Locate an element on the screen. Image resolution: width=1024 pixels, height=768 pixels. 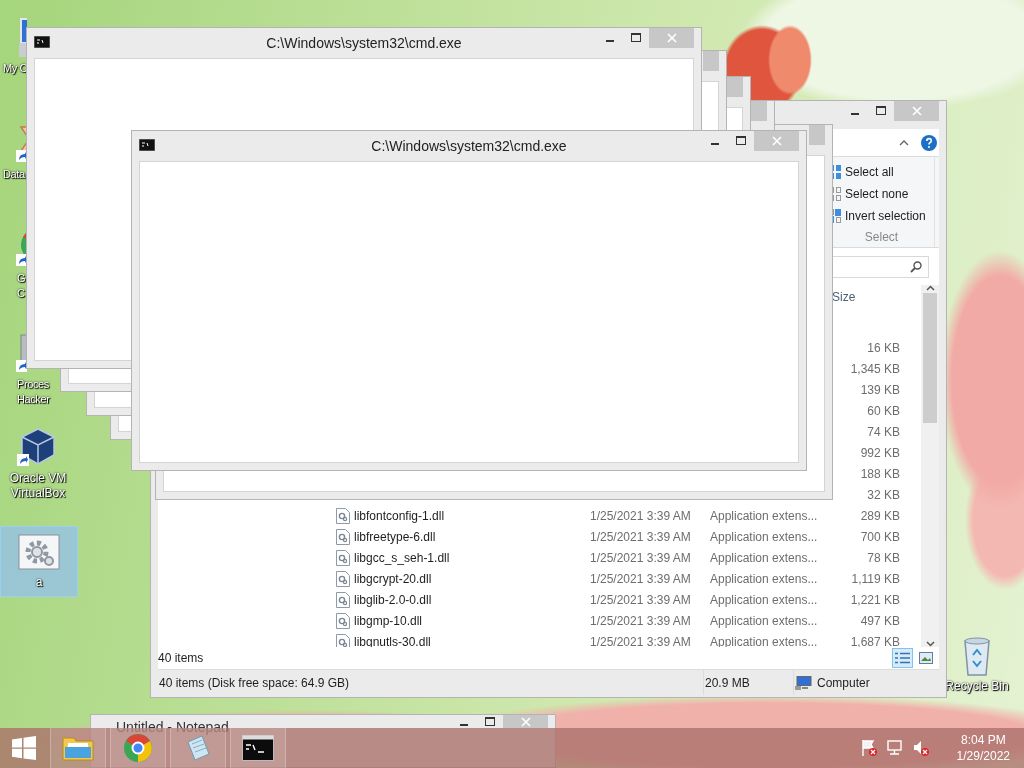
details-view-icon is located at coordinates (902, 658).